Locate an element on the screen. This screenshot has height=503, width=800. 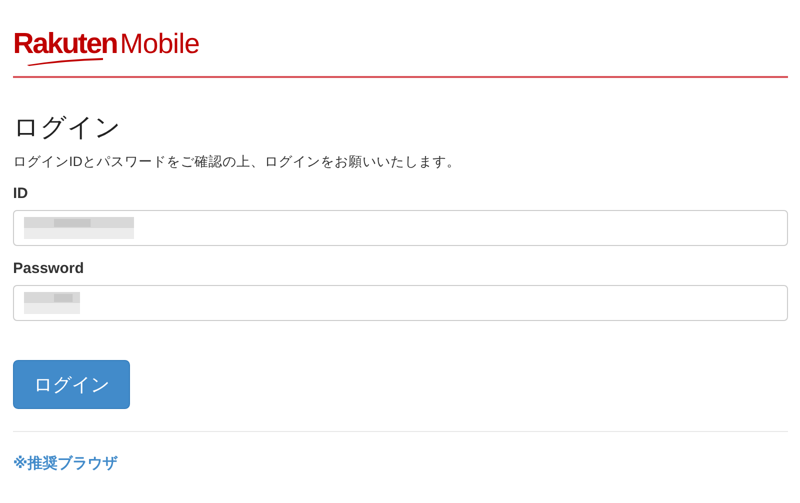
page-title: ログイン is located at coordinates (67, 127).